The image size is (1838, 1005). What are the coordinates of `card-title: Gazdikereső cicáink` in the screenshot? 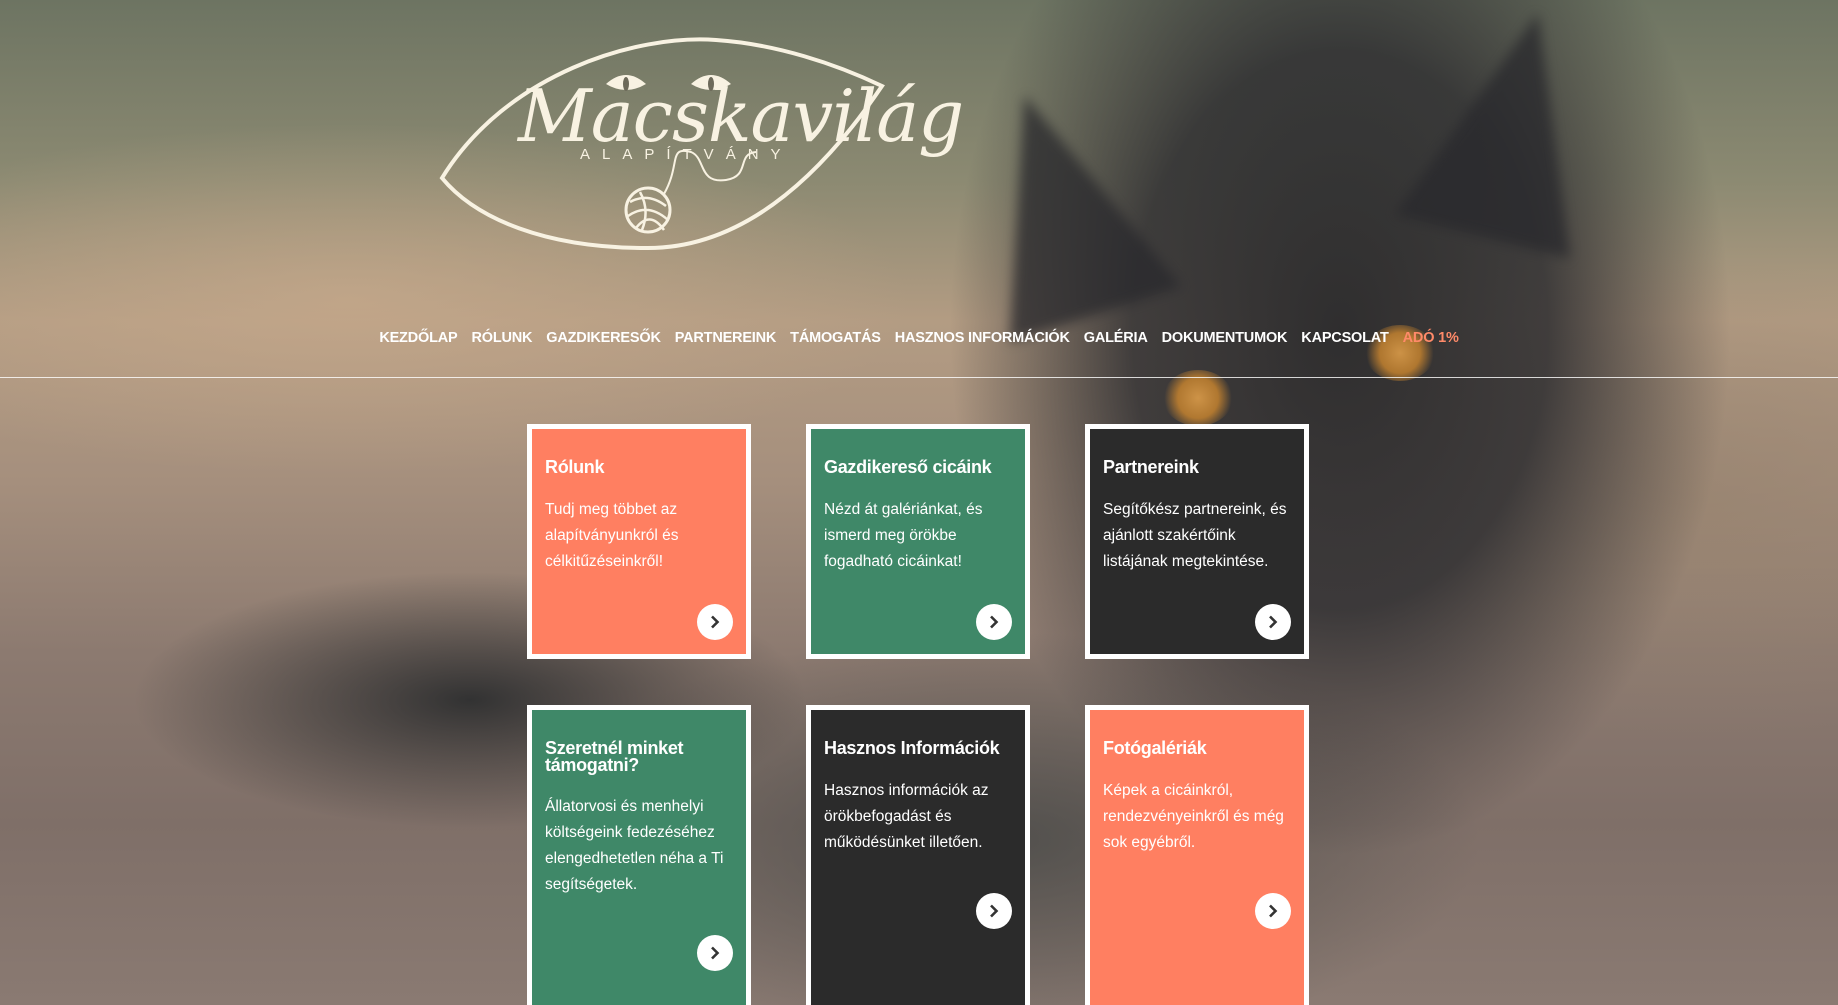 It's located at (908, 467).